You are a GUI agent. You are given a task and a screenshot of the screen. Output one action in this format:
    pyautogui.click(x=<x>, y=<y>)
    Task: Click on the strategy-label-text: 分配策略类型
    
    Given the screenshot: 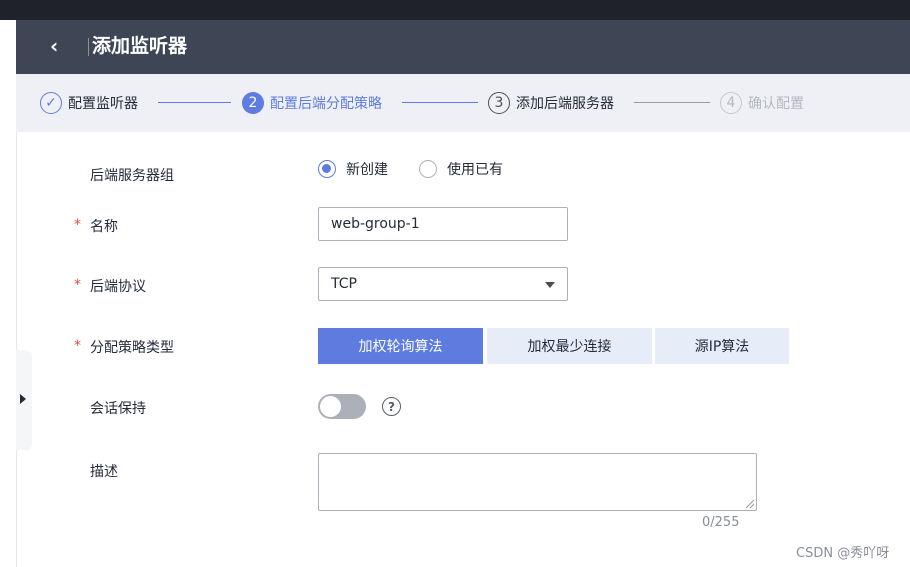 What is the action you would take?
    pyautogui.click(x=132, y=348)
    